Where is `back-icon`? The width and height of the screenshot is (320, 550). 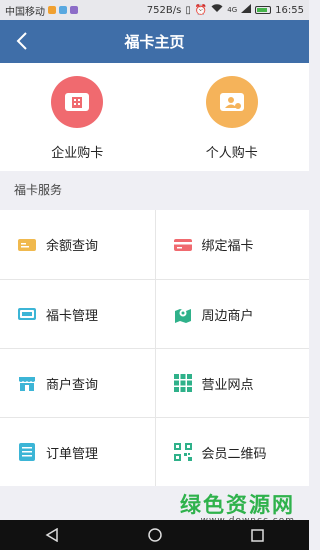
back-icon is located at coordinates (21, 41).